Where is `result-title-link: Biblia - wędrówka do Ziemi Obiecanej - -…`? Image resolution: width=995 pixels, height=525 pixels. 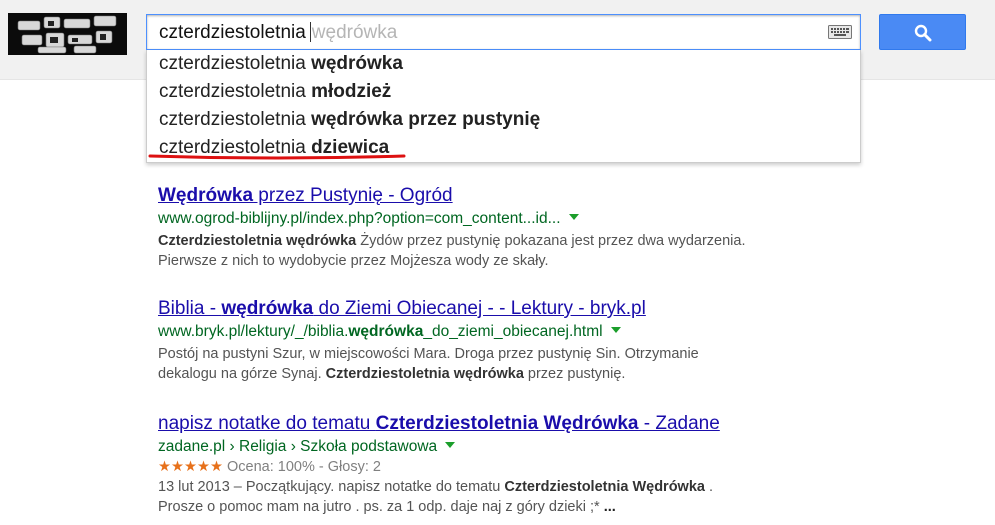 result-title-link: Biblia - wędrówka do Ziemi Obiecanej - -… is located at coordinates (558, 309).